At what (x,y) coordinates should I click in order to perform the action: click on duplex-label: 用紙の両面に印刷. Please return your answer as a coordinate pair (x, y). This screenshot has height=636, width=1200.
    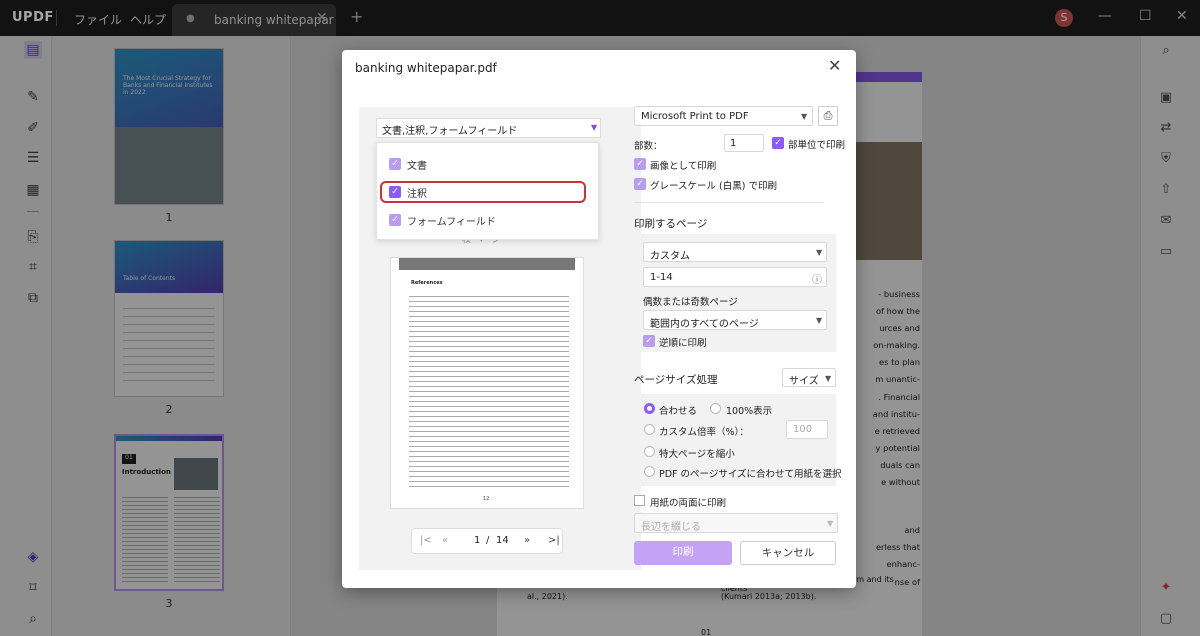
    Looking at the image, I should click on (688, 503).